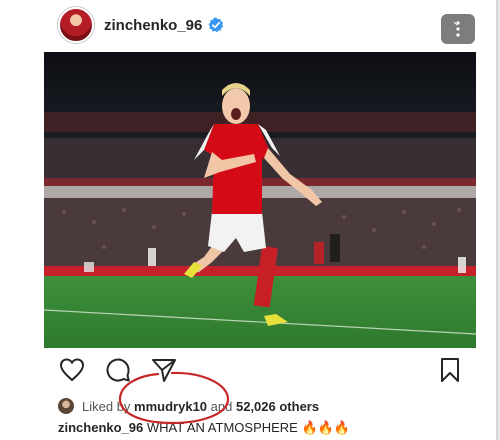 This screenshot has height=440, width=500. I want to click on username: zinchenko_96, so click(153, 25).